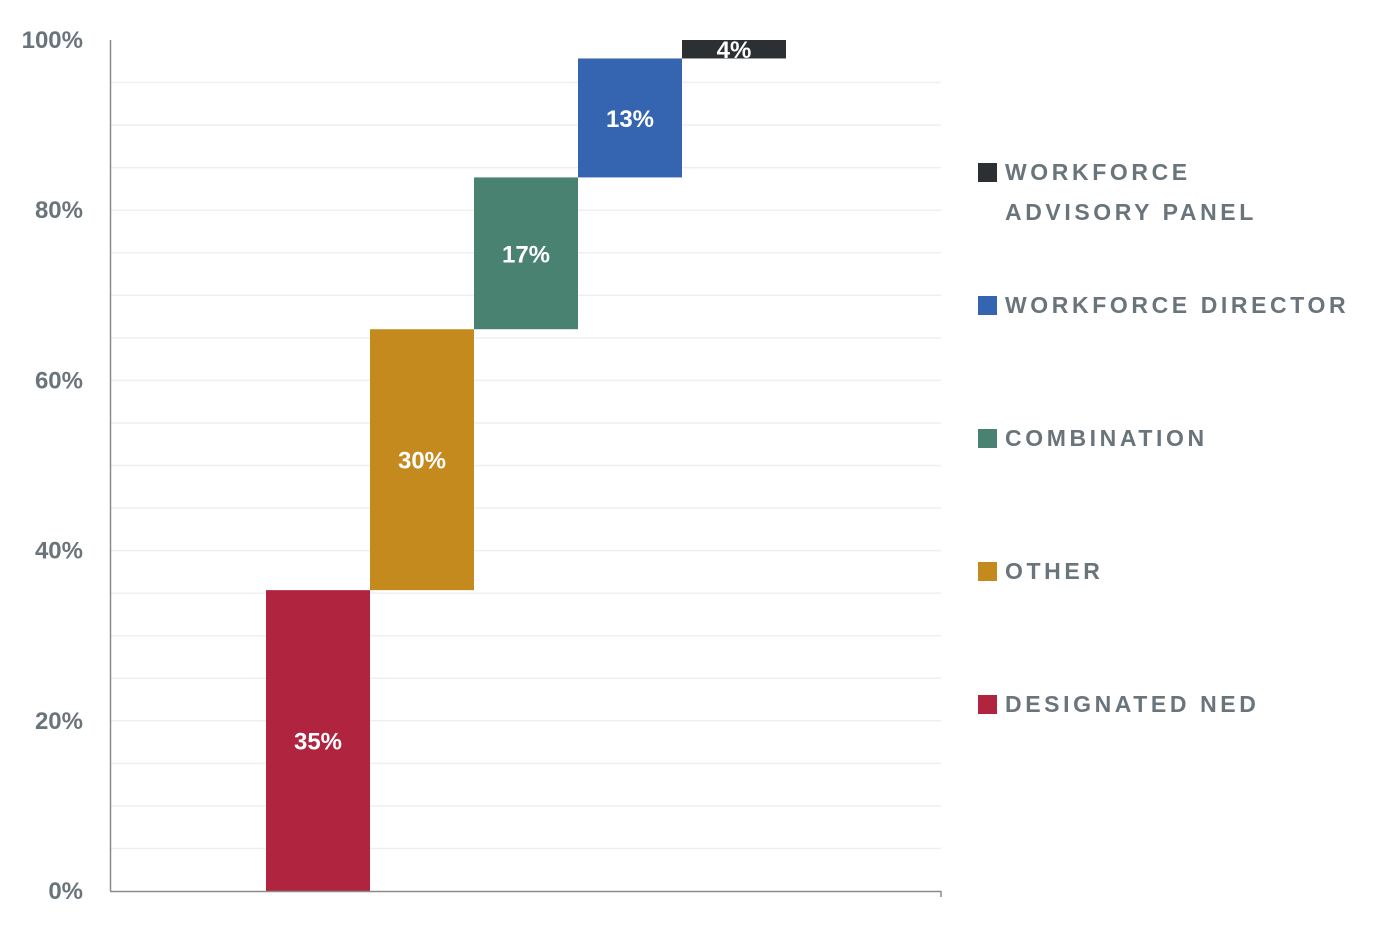  What do you see at coordinates (65, 891) in the screenshot?
I see `y-tick-label: 0%` at bounding box center [65, 891].